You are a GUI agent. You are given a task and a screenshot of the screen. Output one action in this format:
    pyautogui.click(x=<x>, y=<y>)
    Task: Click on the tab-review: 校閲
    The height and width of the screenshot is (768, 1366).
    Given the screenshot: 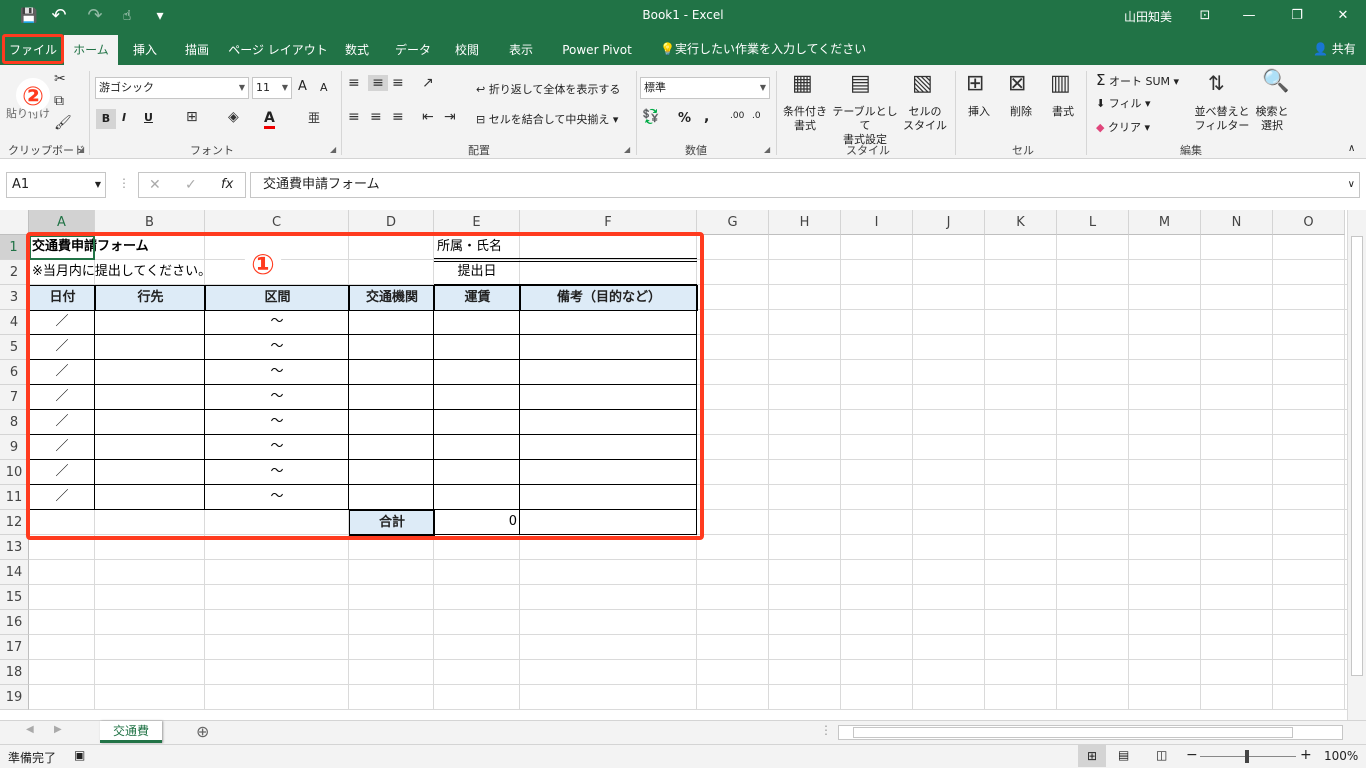 What is the action you would take?
    pyautogui.click(x=467, y=50)
    